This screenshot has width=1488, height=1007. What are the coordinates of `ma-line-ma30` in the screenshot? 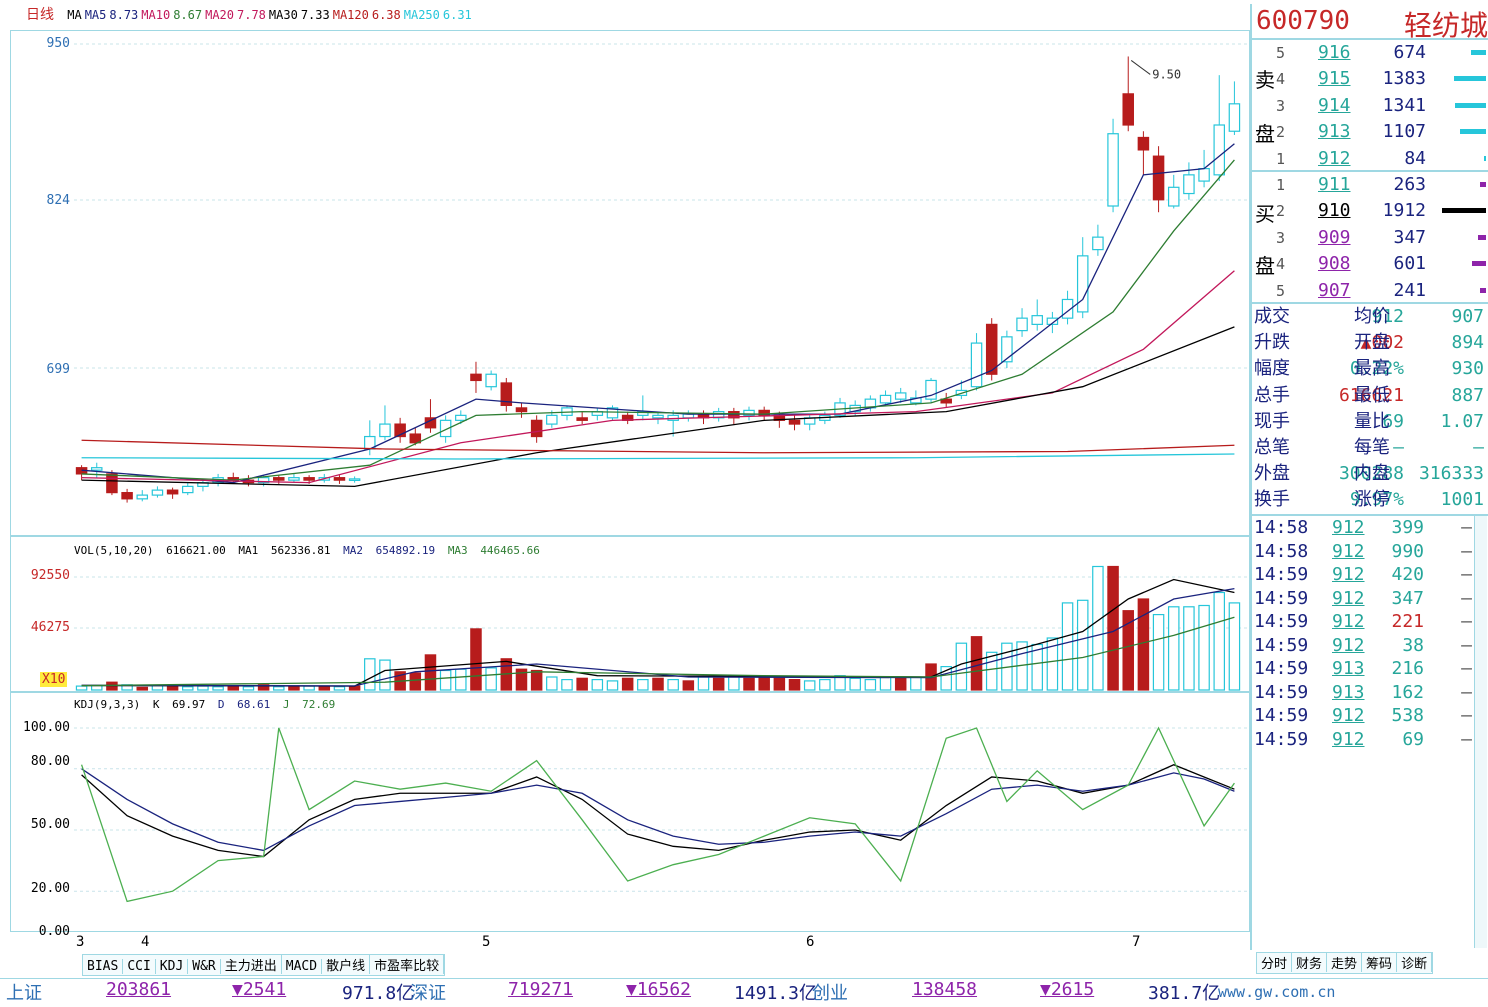 It's located at (658, 407).